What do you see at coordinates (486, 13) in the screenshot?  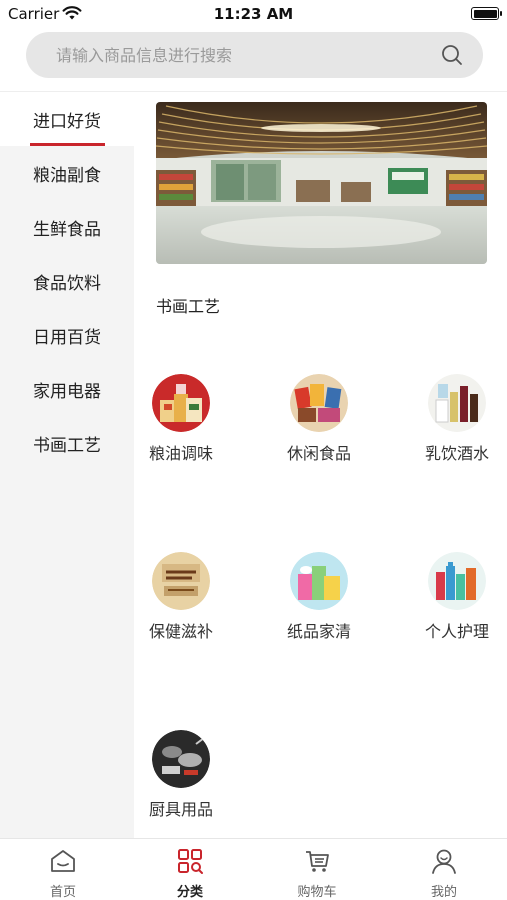 I see `battery-icon` at bounding box center [486, 13].